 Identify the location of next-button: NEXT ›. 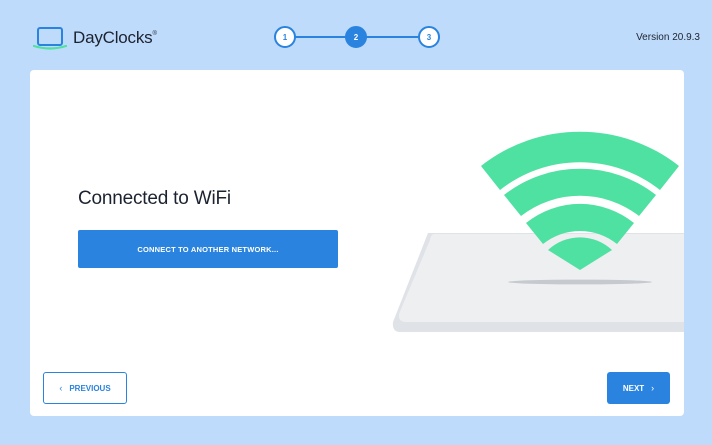
(638, 388).